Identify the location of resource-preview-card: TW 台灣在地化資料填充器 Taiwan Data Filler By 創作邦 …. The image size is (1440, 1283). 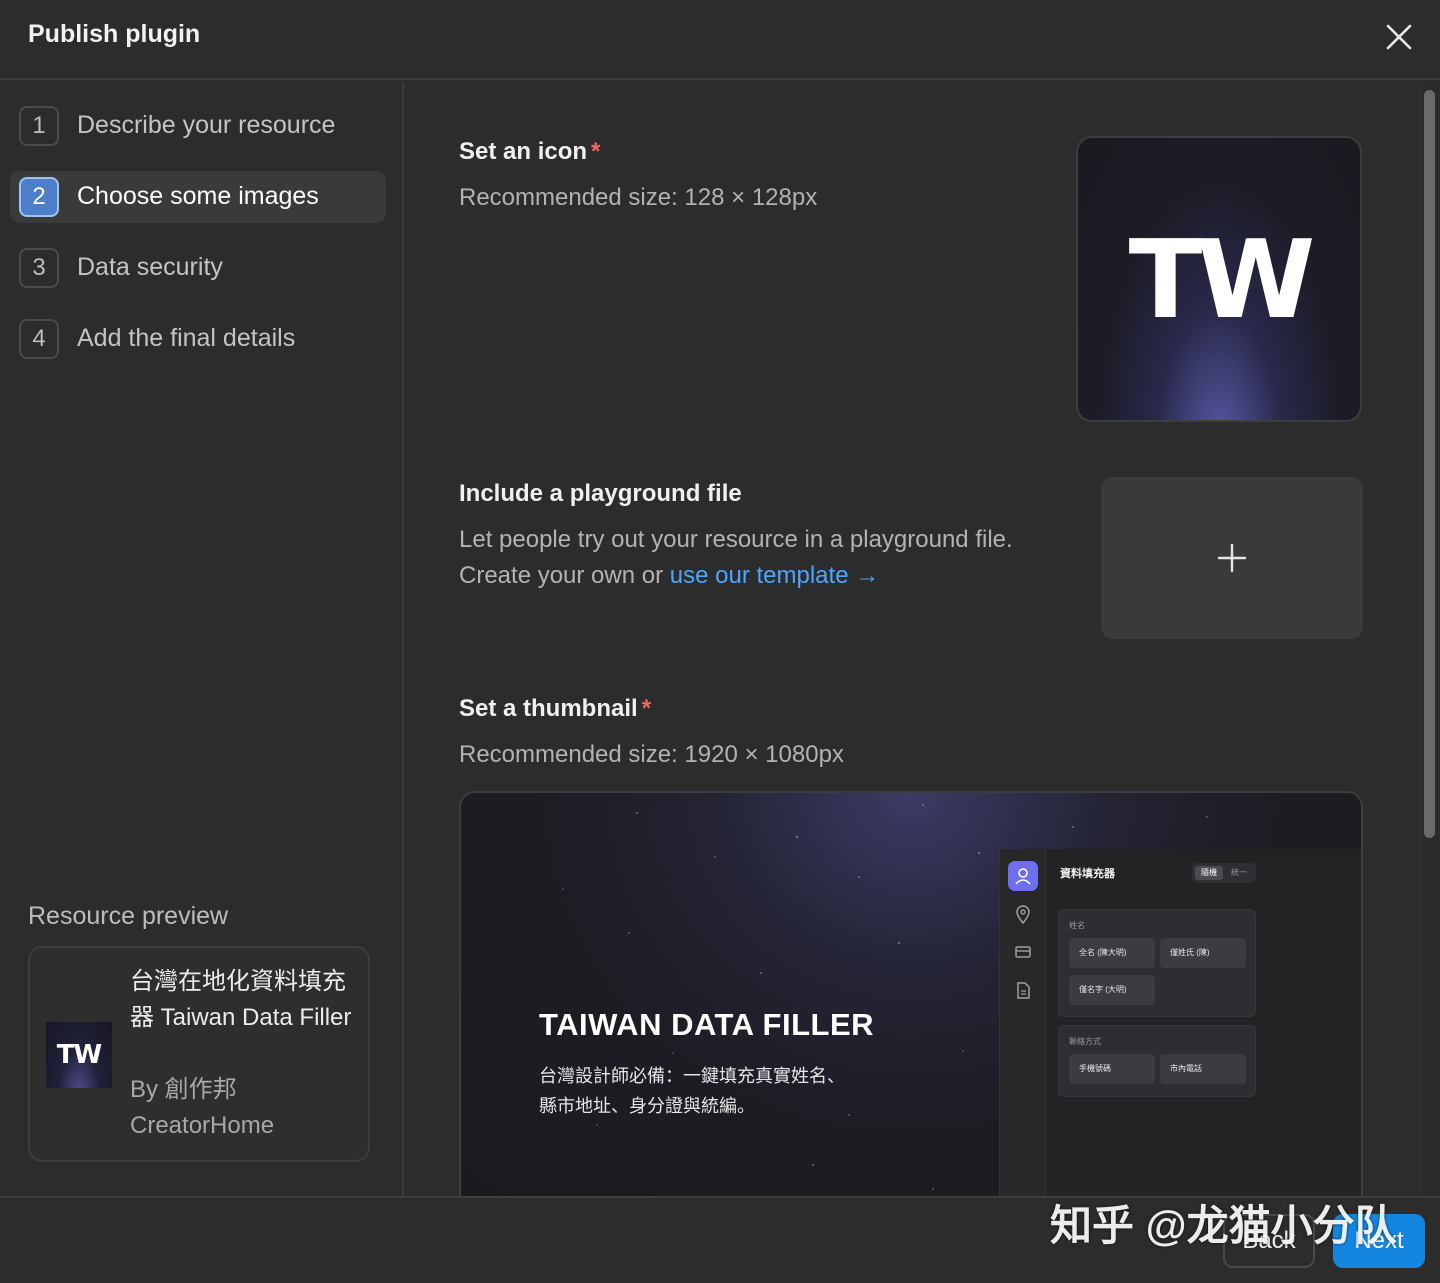
(199, 1054).